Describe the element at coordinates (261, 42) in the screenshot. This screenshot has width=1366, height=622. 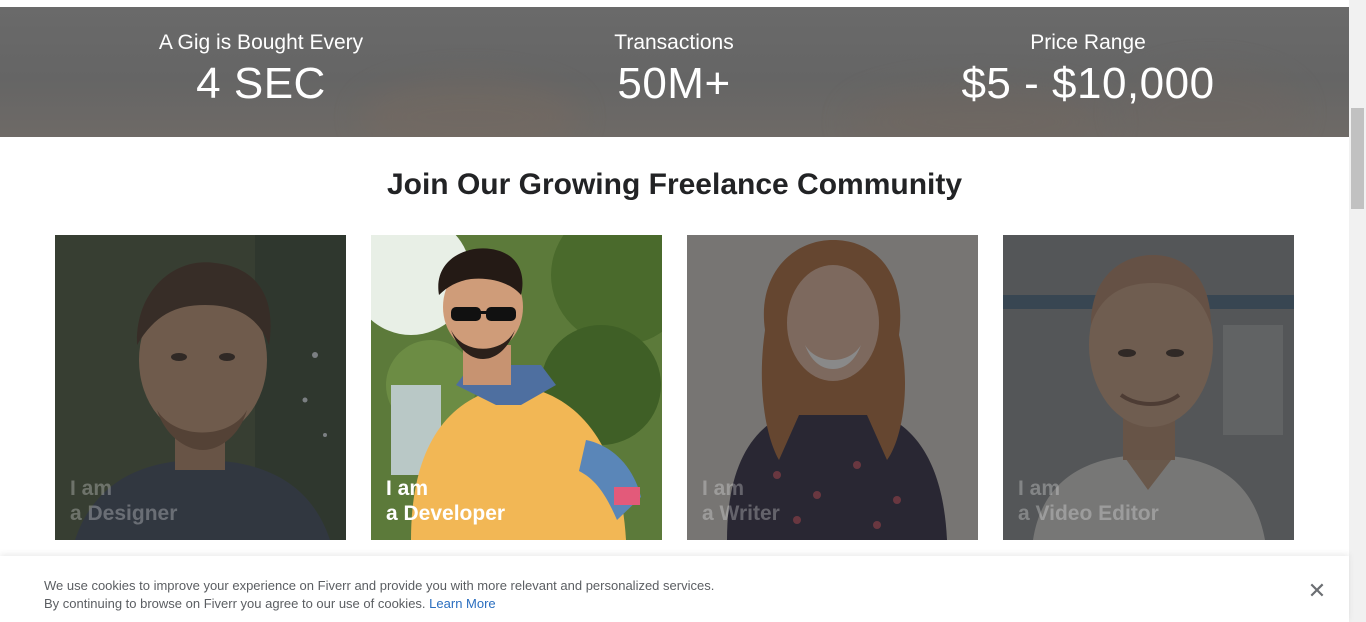
I see `stat-label: A Gig is Bought Every` at that location.